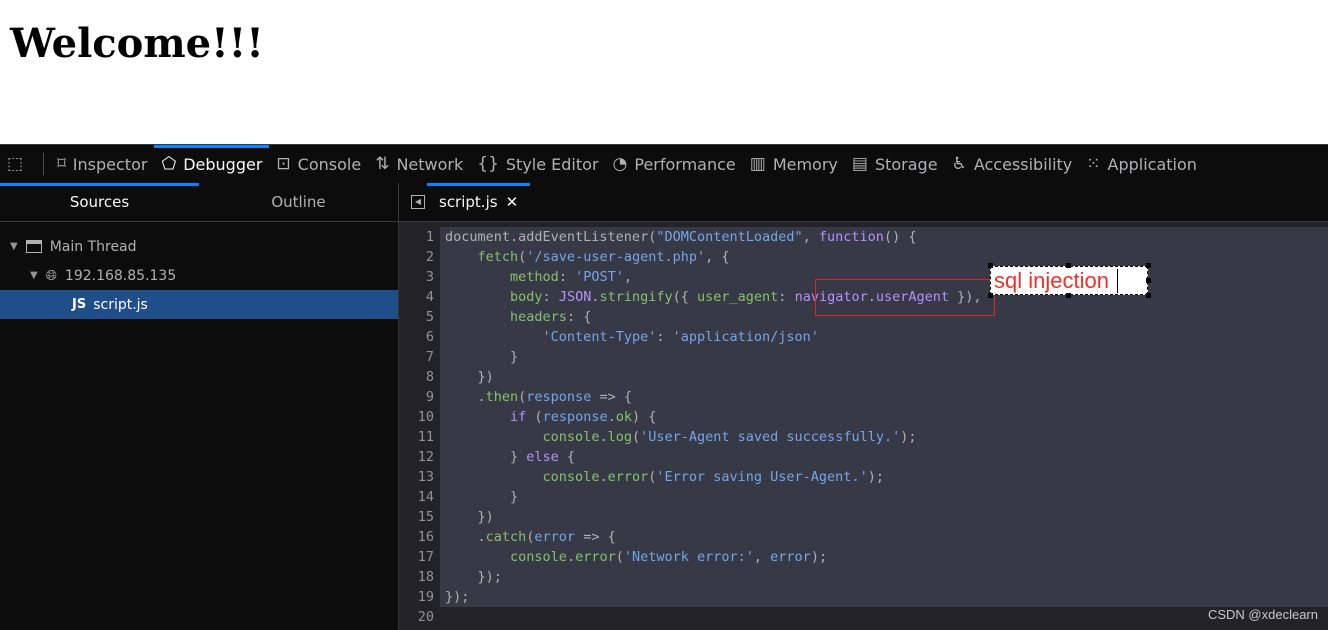 Image resolution: width=1328 pixels, height=630 pixels. Describe the element at coordinates (419, 357) in the screenshot. I see `line-number: 7` at that location.